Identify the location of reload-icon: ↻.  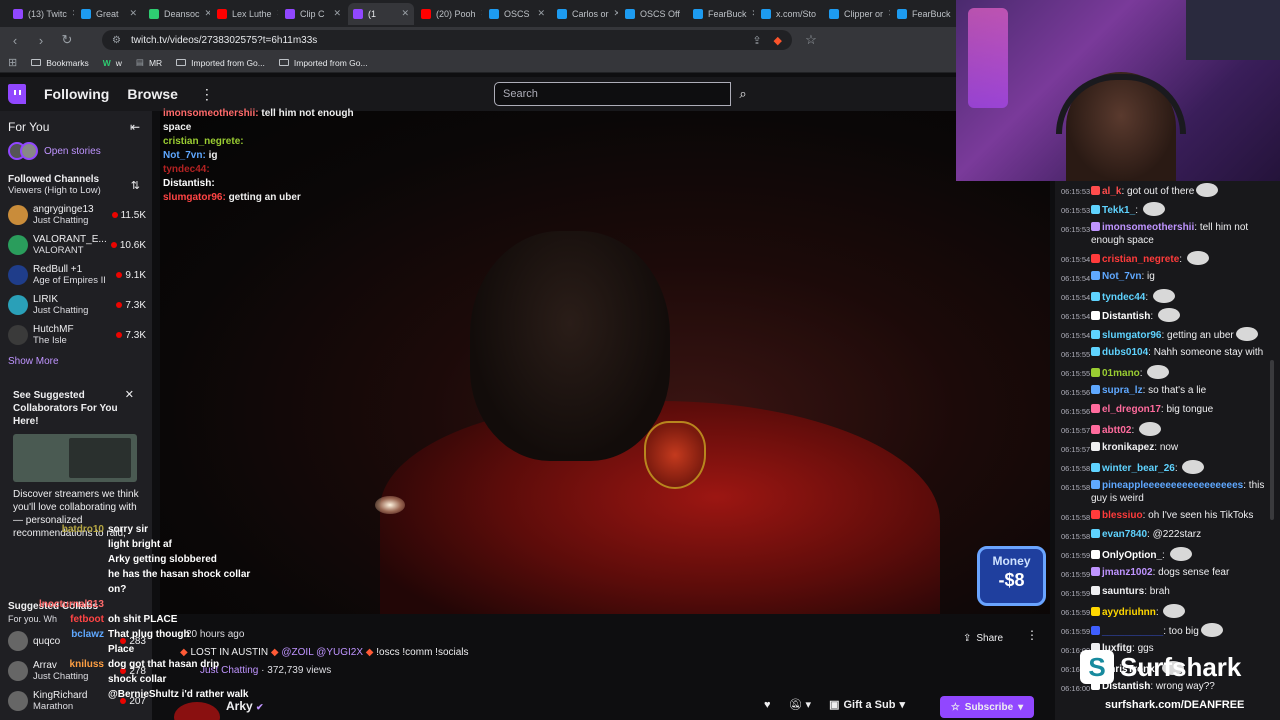
(67, 40).